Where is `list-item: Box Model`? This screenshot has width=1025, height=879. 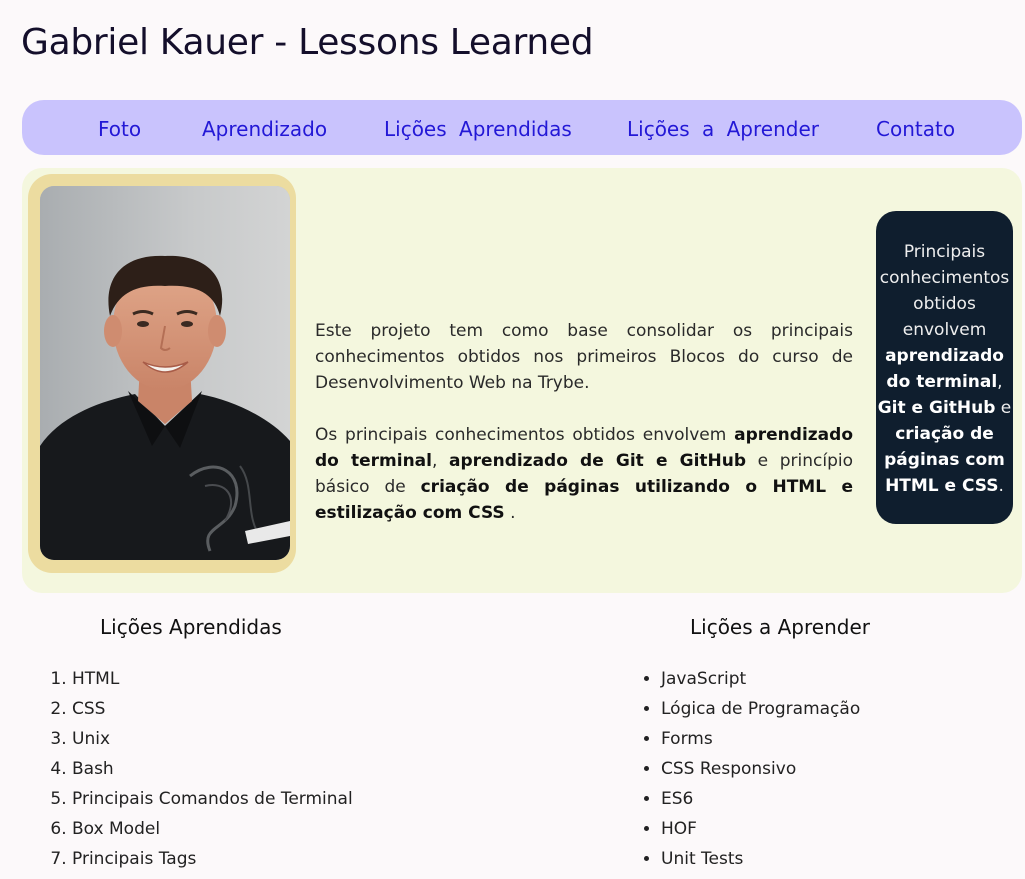
list-item: Box Model is located at coordinates (212, 829).